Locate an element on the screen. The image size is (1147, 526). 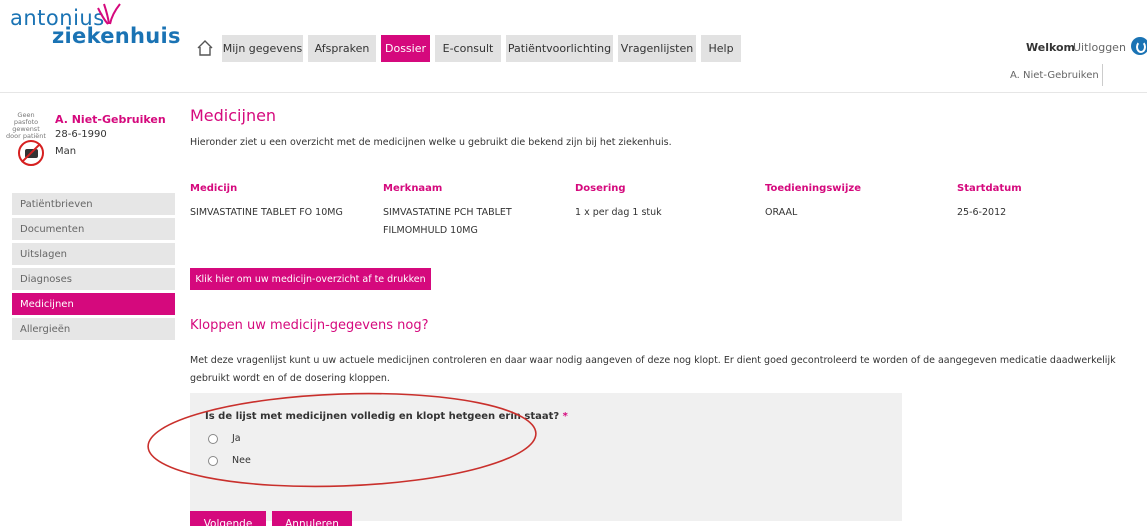
patient-dob: 28-6-1990 is located at coordinates (81, 134).